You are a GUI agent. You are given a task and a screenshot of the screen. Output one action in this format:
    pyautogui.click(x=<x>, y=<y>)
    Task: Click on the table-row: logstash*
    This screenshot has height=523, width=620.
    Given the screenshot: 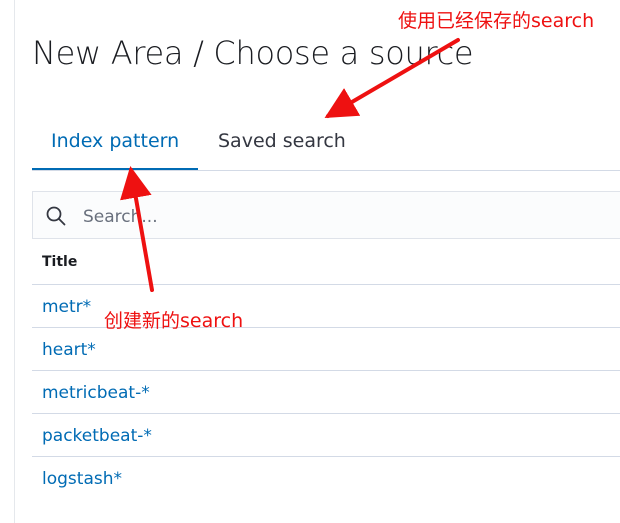 What is the action you would take?
    pyautogui.click(x=326, y=478)
    